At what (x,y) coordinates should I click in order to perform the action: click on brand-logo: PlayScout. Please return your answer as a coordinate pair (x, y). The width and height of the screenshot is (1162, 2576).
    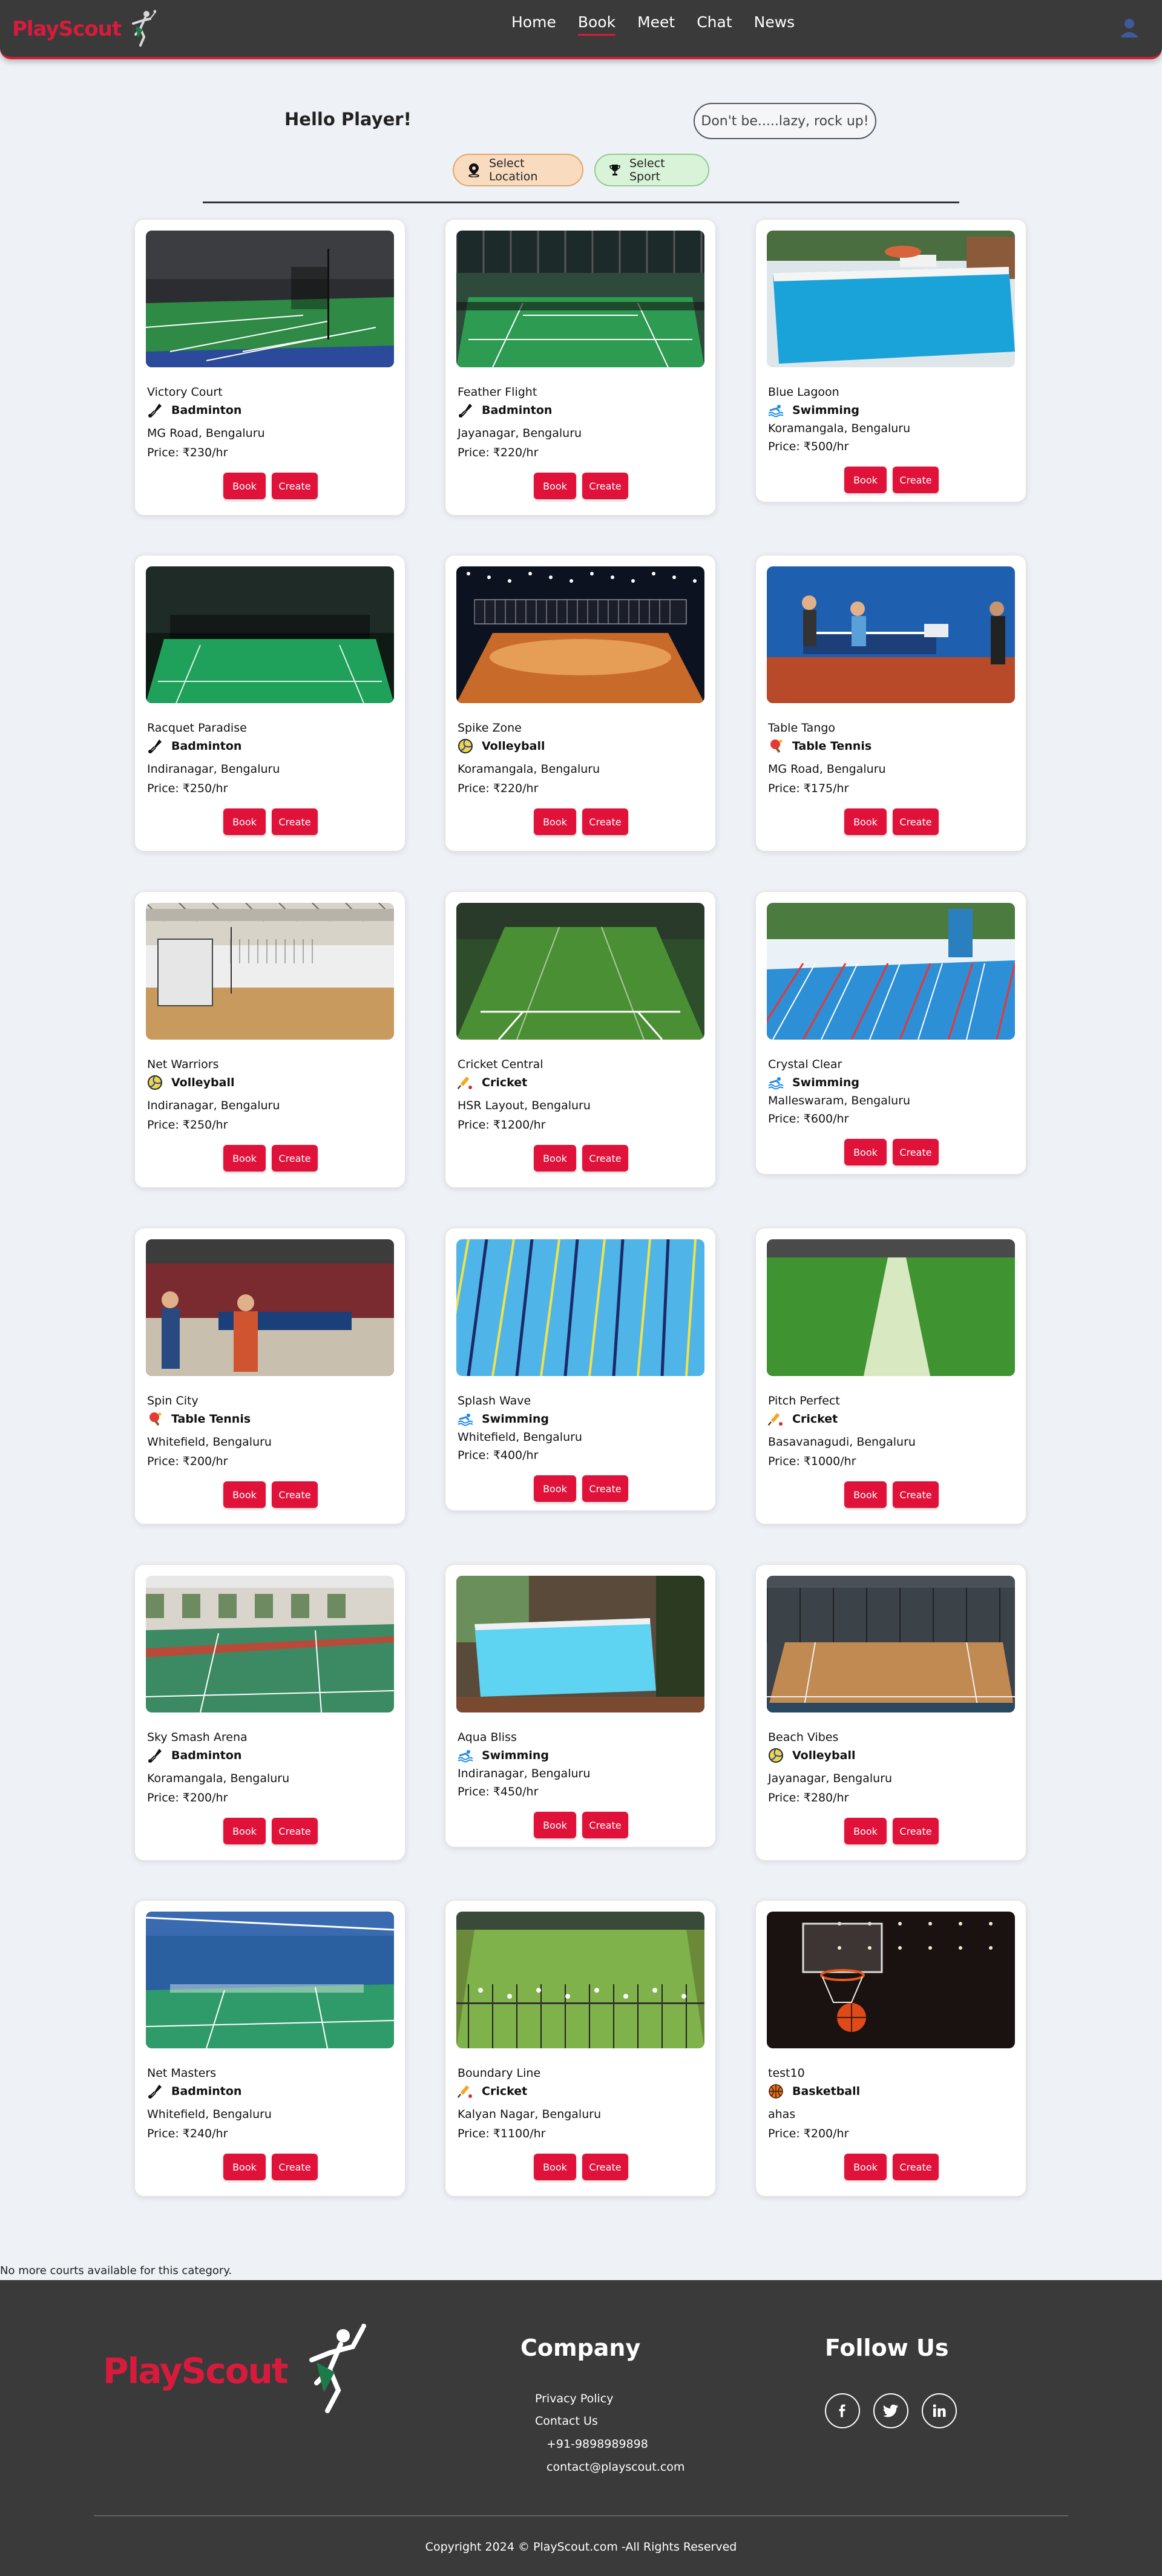
    Looking at the image, I should click on (84, 29).